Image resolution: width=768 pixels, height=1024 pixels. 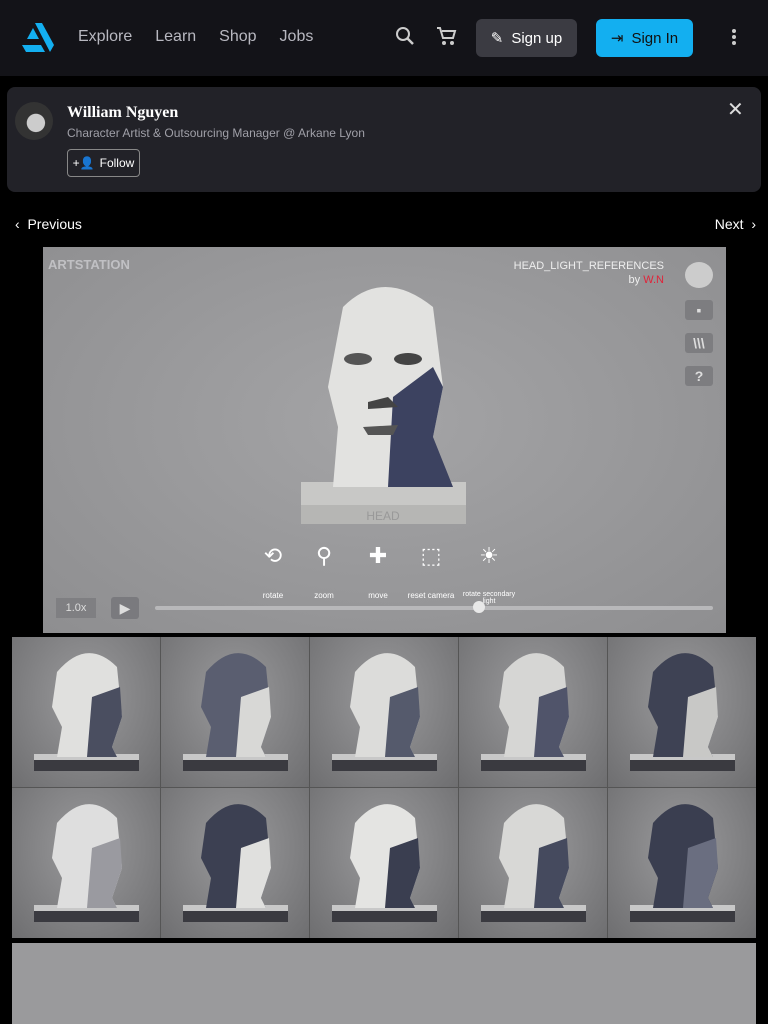 What do you see at coordinates (699, 310) in the screenshot?
I see `lighting-toggle-icon: ▪` at bounding box center [699, 310].